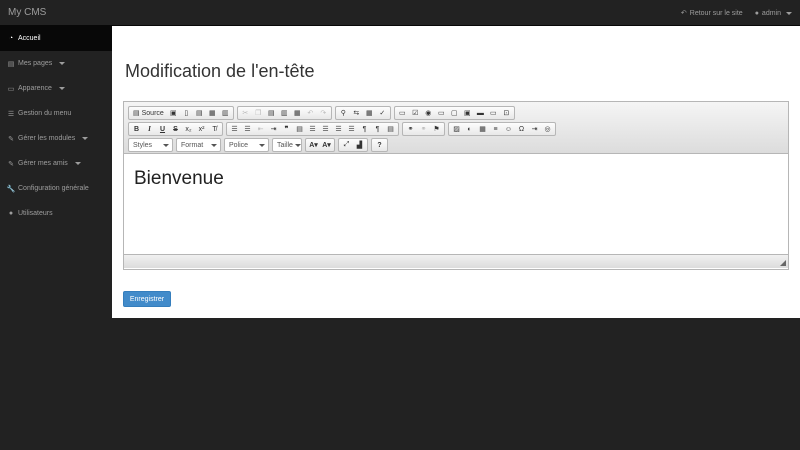 The image size is (800, 450). What do you see at coordinates (493, 113) in the screenshot?
I see `image-button-button: ▭` at bounding box center [493, 113].